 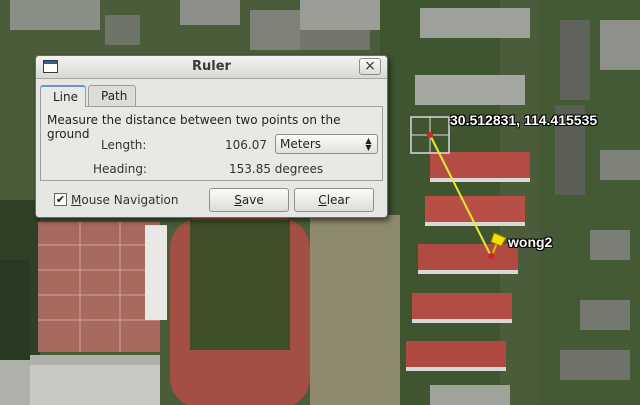 I want to click on mouse-navigation-checkbox: ✔, so click(x=60, y=199).